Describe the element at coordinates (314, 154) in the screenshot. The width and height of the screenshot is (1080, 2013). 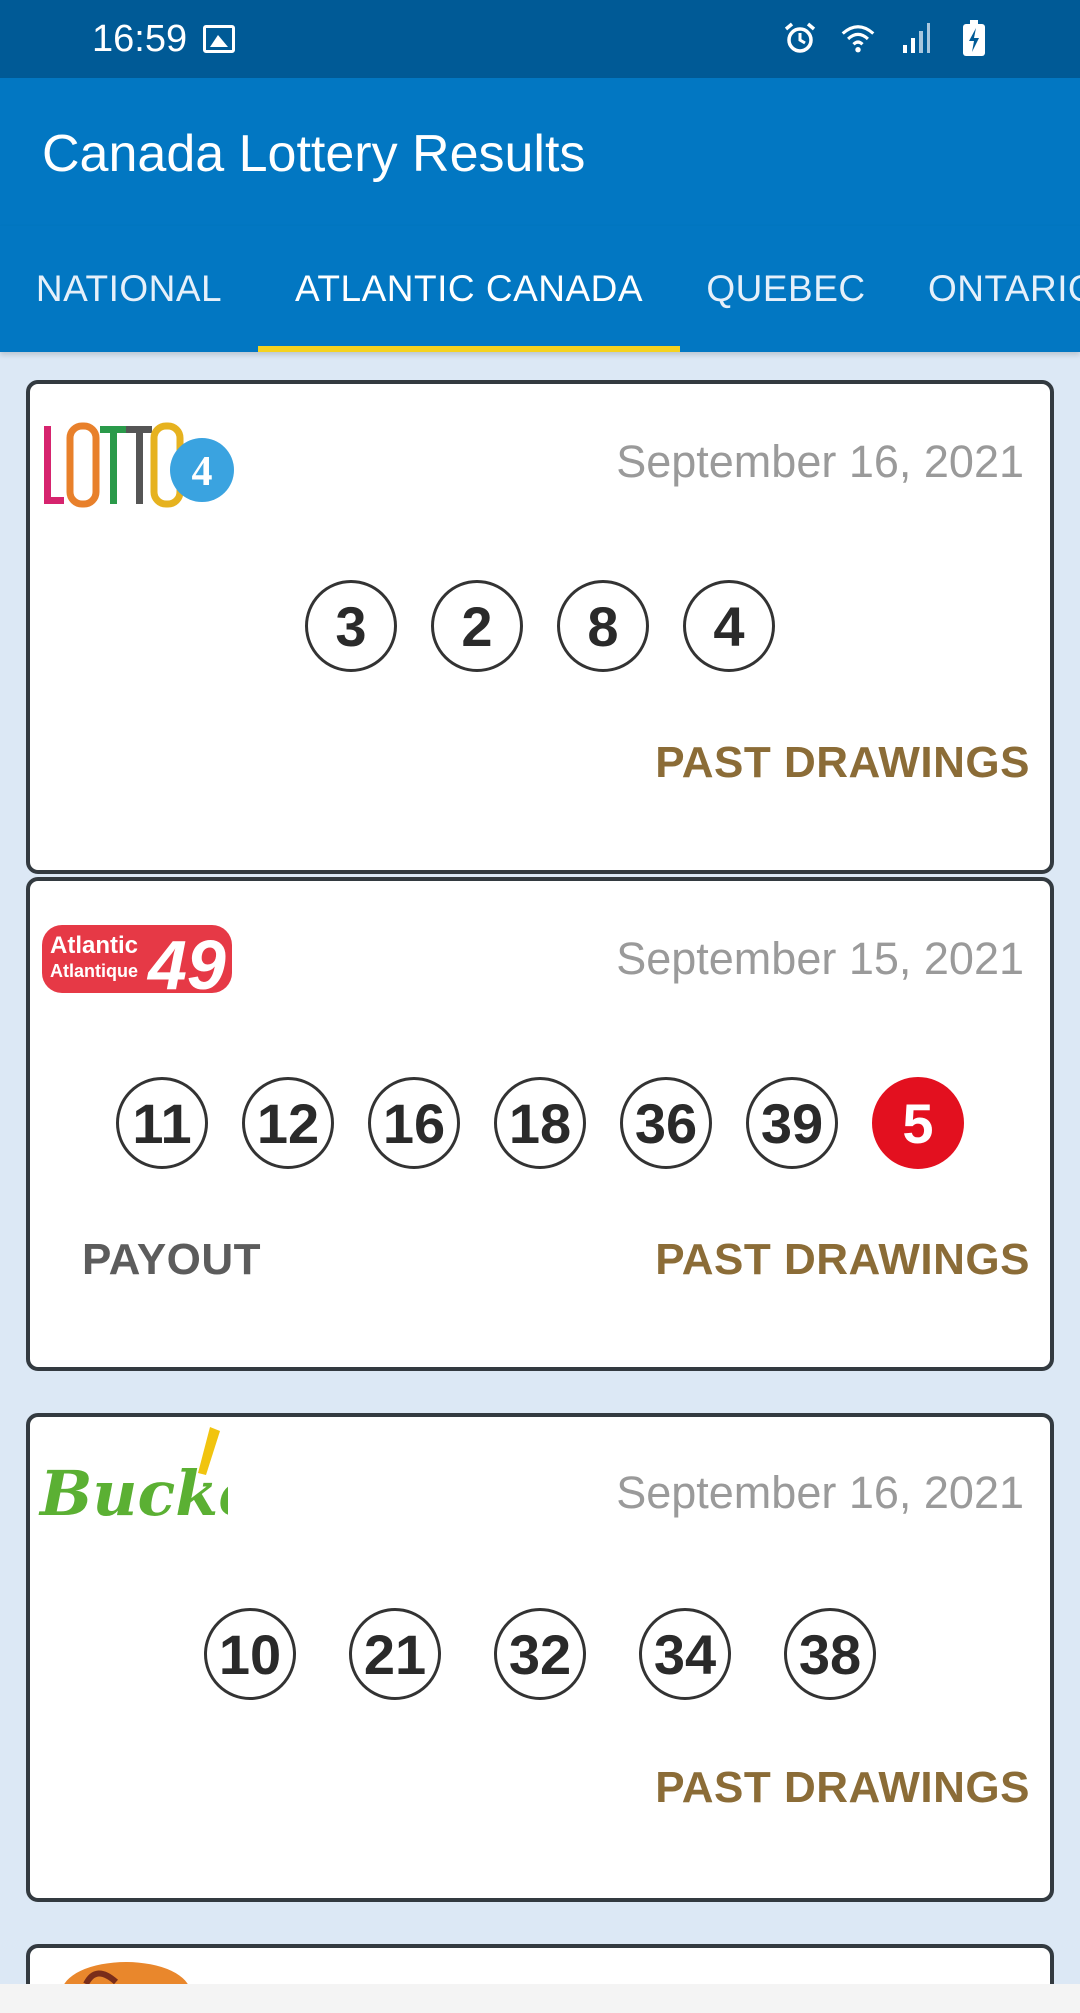
I see `app-title: Canada Lottery Results` at that location.